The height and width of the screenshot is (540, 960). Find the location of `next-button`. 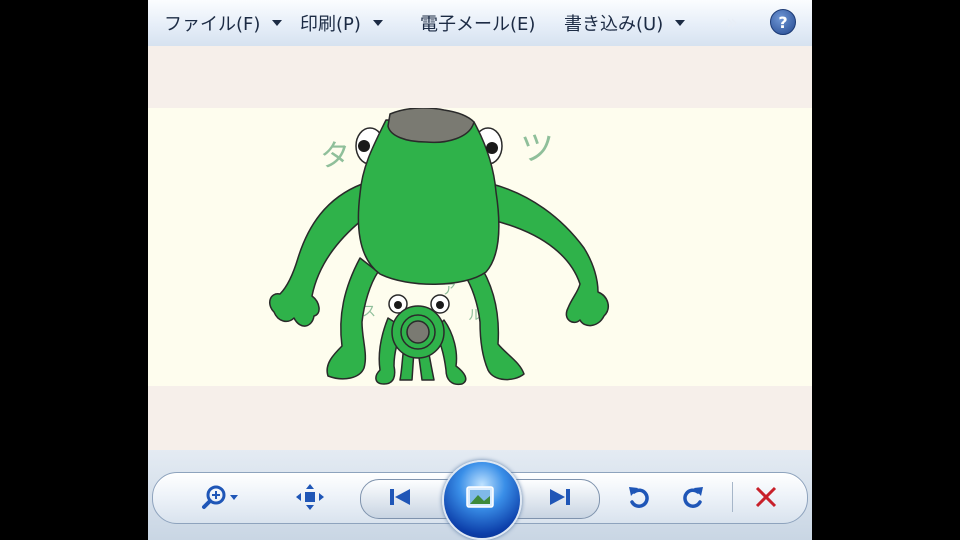

next-button is located at coordinates (560, 497).